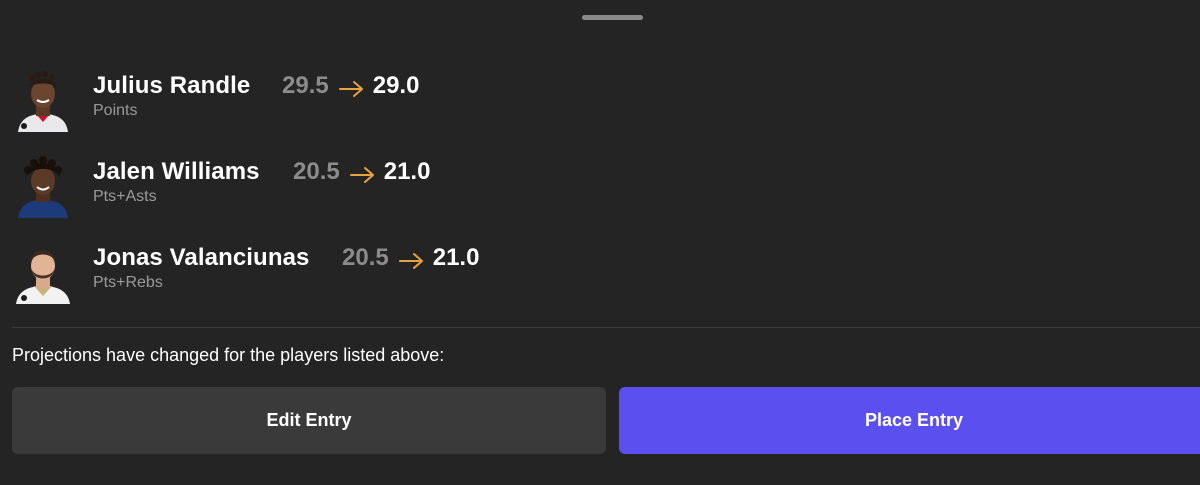 The width and height of the screenshot is (1200, 485). I want to click on stat-type: Pts+Rebs, so click(128, 282).